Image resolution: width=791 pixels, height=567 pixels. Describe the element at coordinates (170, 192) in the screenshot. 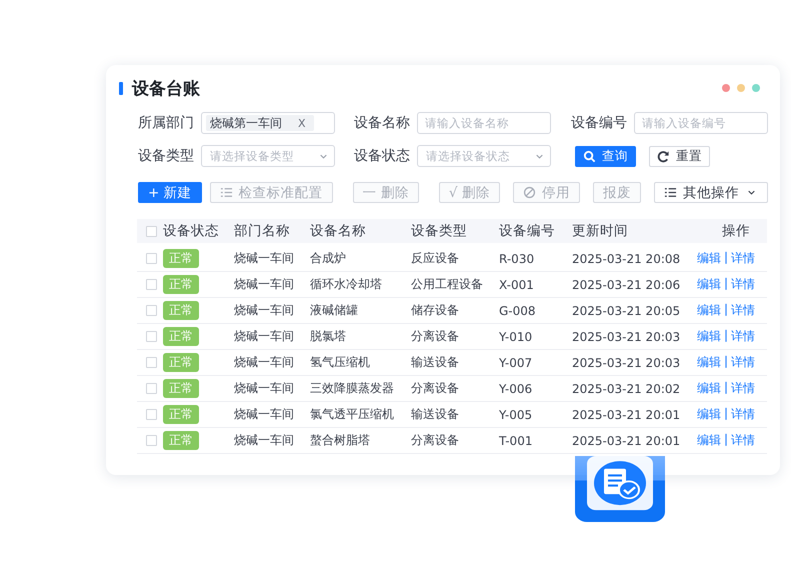

I see `toolbar-button: + 新建` at that location.